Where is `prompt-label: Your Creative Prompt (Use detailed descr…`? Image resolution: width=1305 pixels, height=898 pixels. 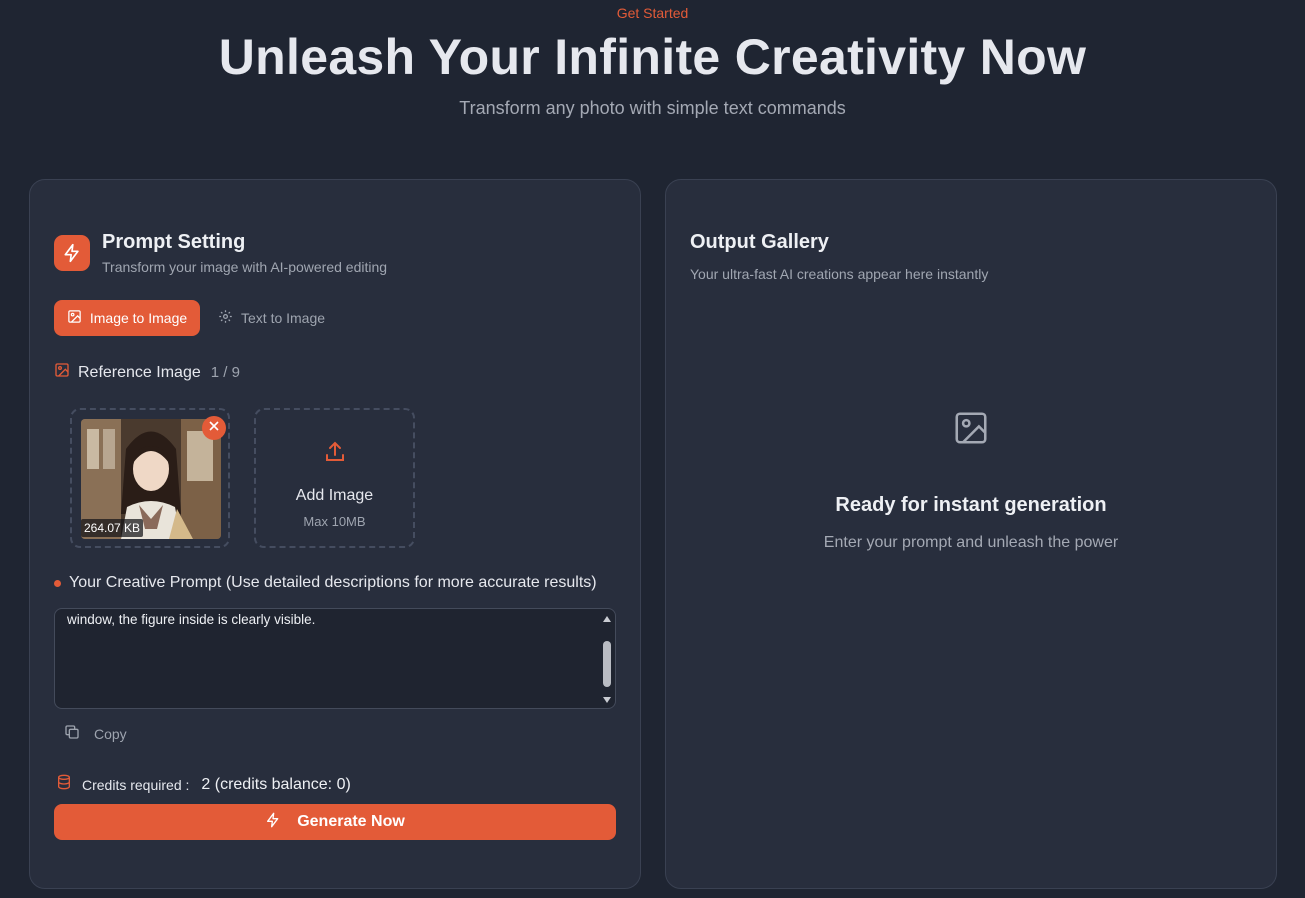
prompt-label: Your Creative Prompt (Use detailed descr… is located at coordinates (325, 583).